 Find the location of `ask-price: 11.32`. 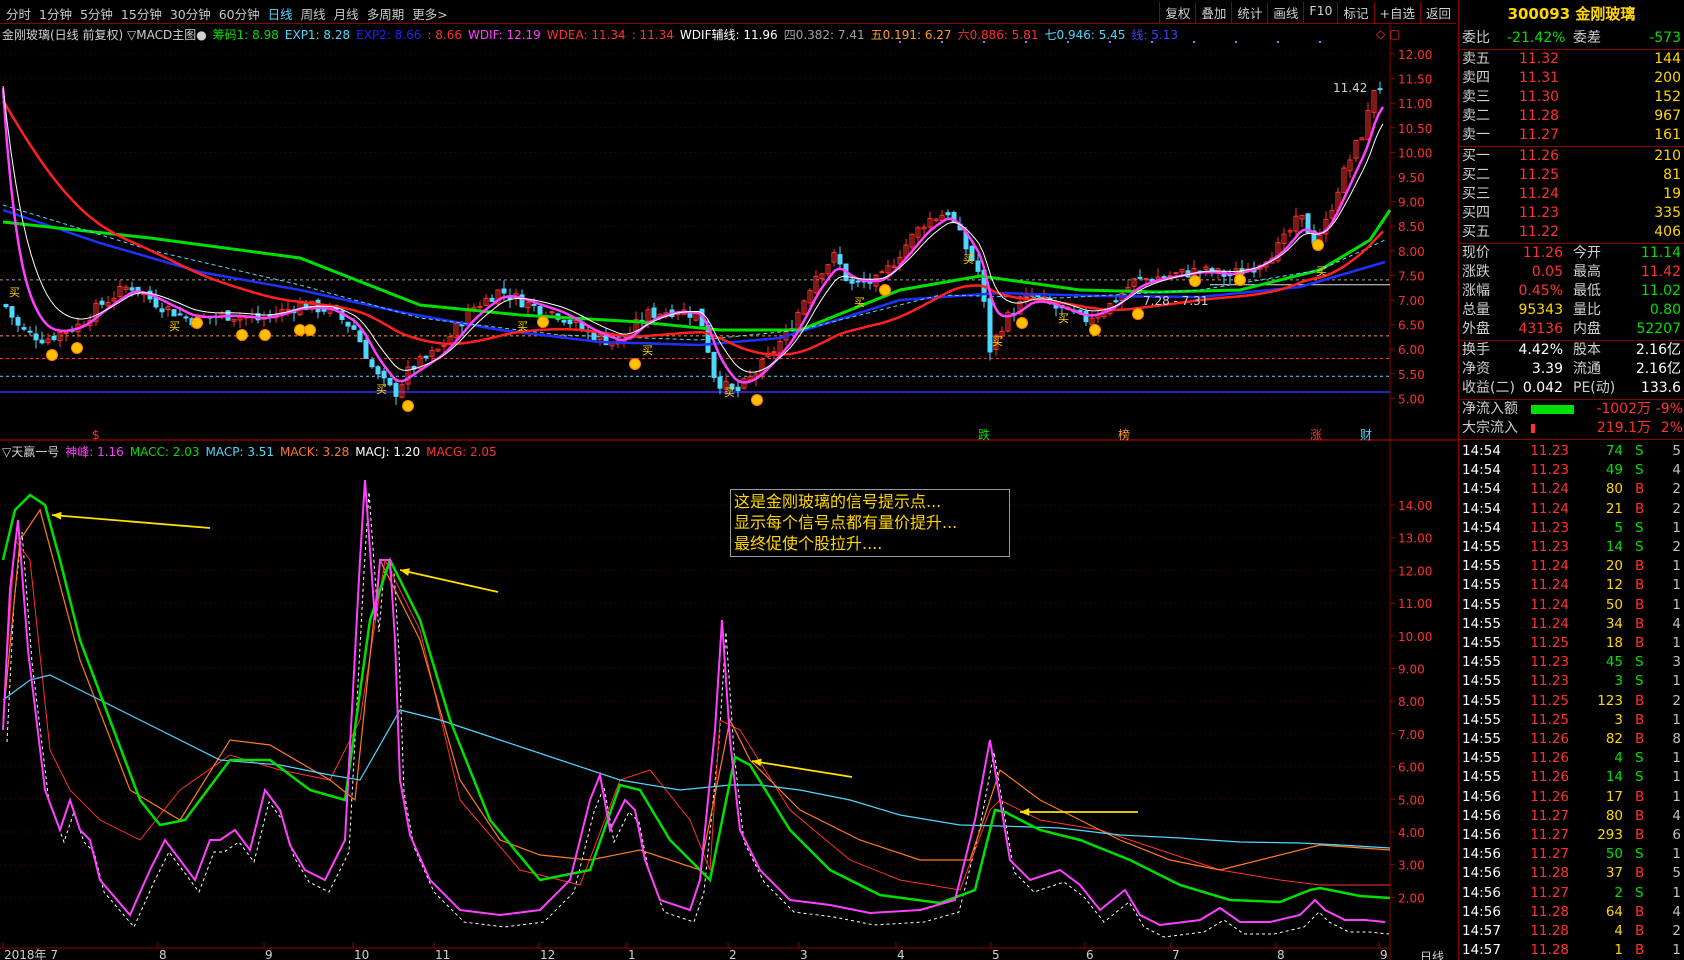

ask-price: 11.32 is located at coordinates (1539, 59).